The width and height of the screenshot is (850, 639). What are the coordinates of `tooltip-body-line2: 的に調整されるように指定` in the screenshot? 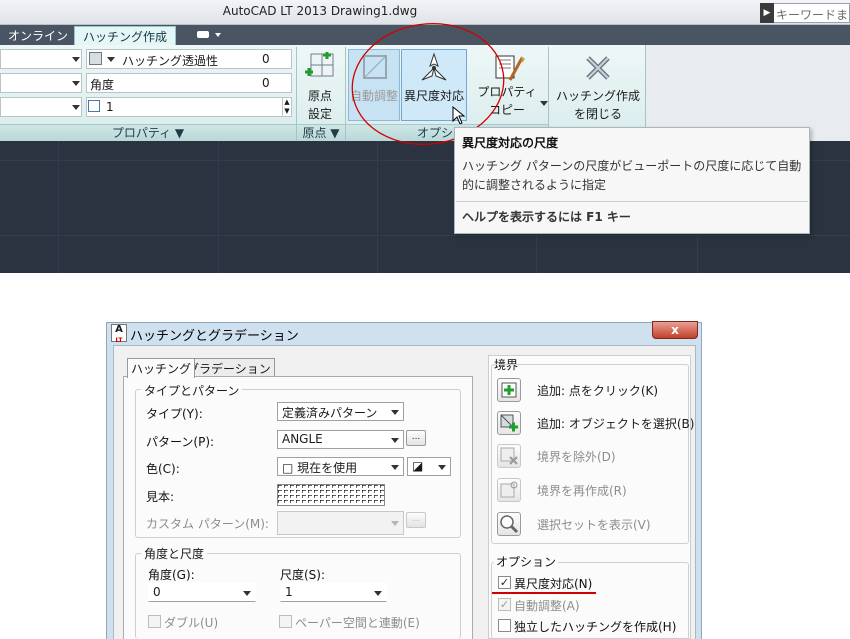 It's located at (534, 185).